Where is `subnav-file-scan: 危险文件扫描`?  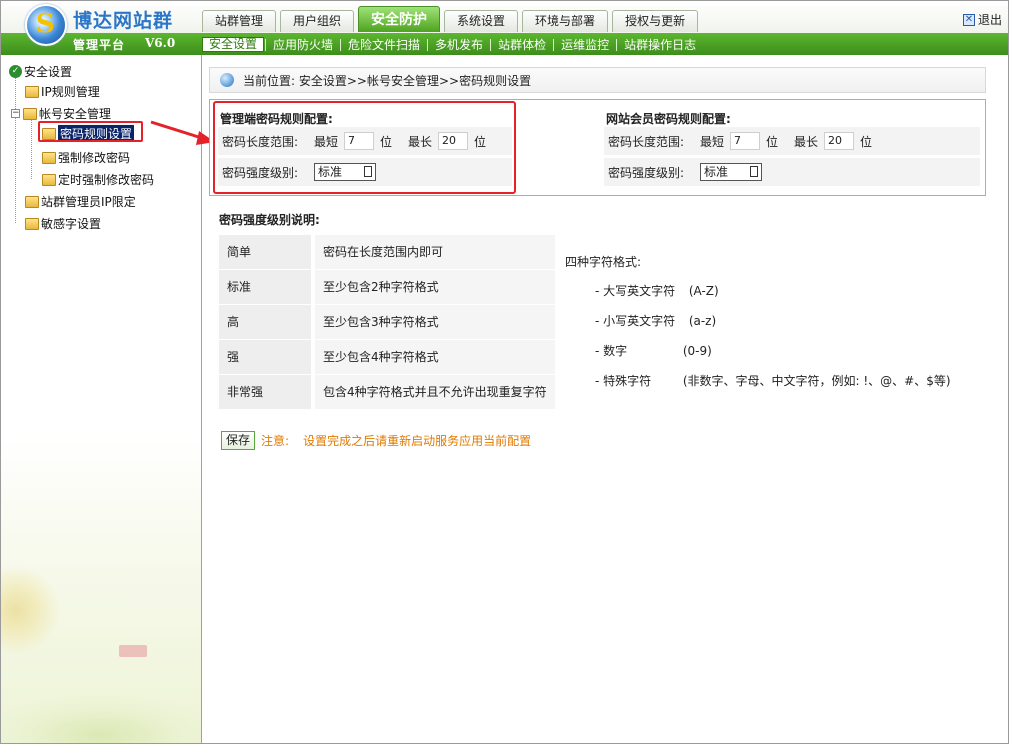
subnav-file-scan: 危险文件扫描 is located at coordinates (384, 45).